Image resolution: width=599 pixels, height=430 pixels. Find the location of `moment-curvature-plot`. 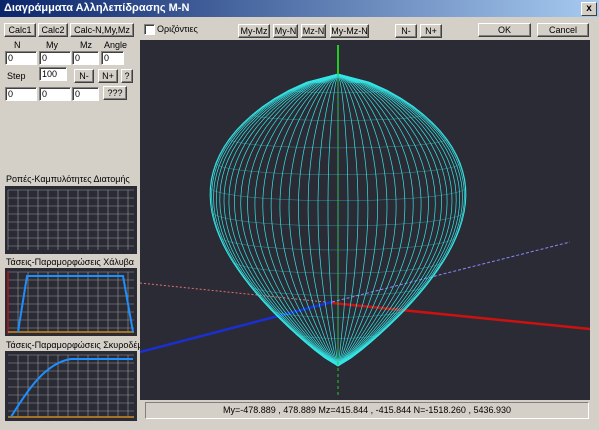

moment-curvature-plot is located at coordinates (71, 220).